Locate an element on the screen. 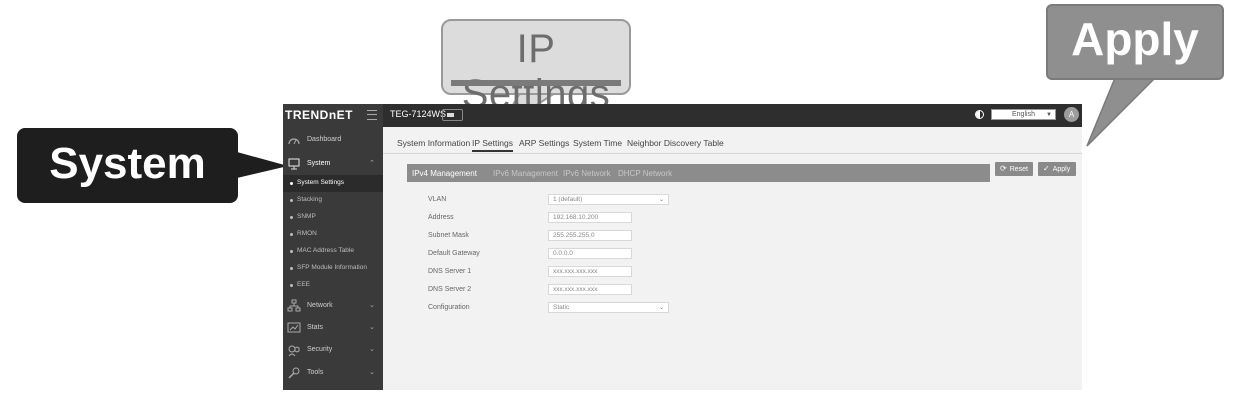  sidebar-item-system: System ⌃ is located at coordinates (333, 164).